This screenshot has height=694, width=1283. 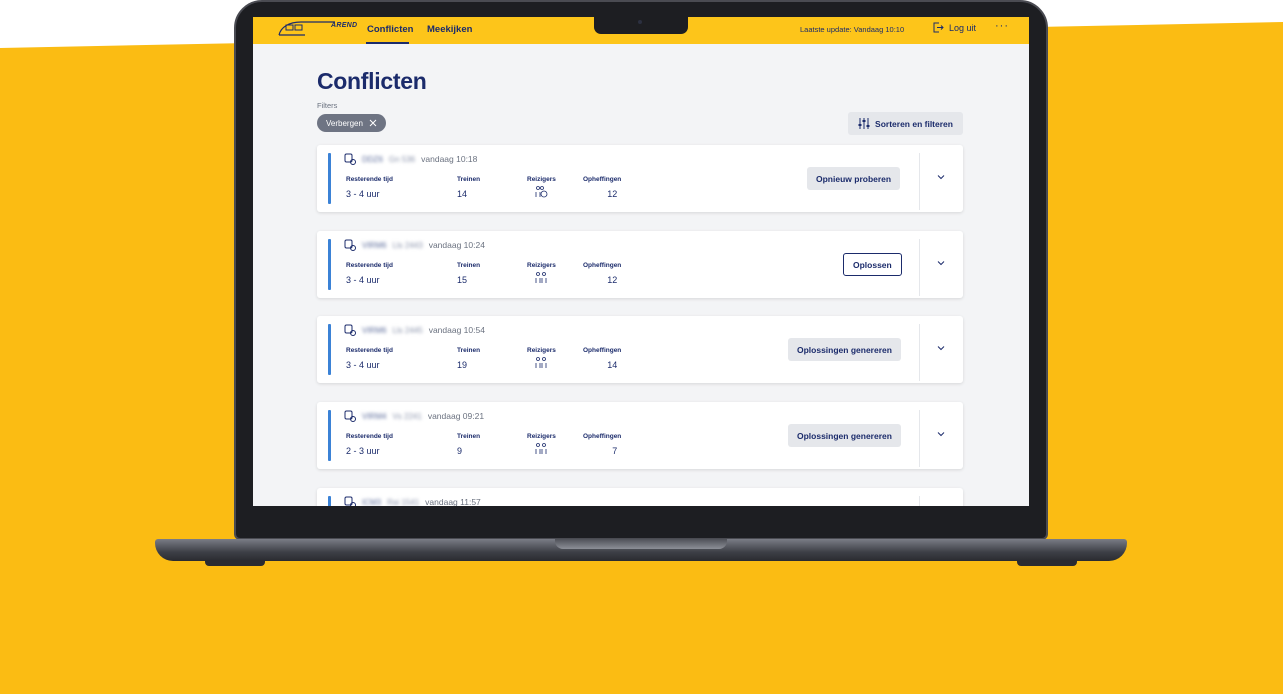 I want to click on cancellations-value: 14, so click(x=612, y=365).